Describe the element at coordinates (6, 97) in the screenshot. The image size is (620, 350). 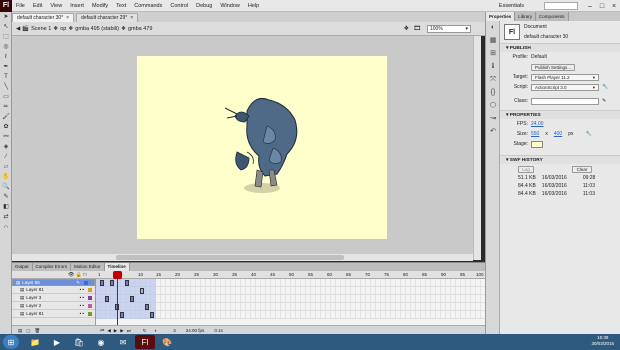
I see `rectangle-tool-icon: ▭` at that location.